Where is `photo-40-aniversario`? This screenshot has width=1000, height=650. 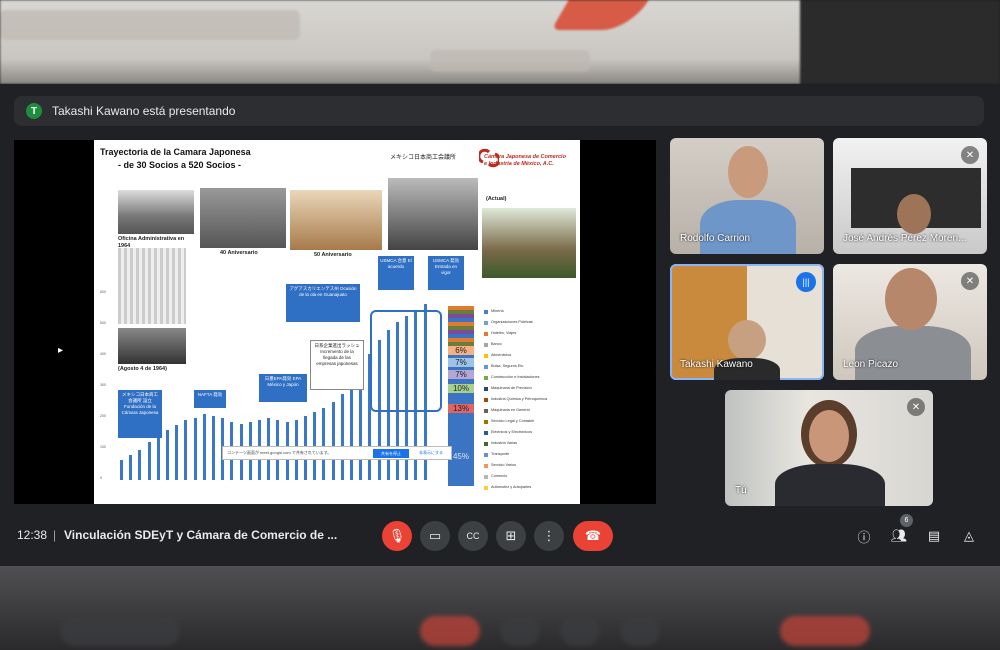 photo-40-aniversario is located at coordinates (243, 218).